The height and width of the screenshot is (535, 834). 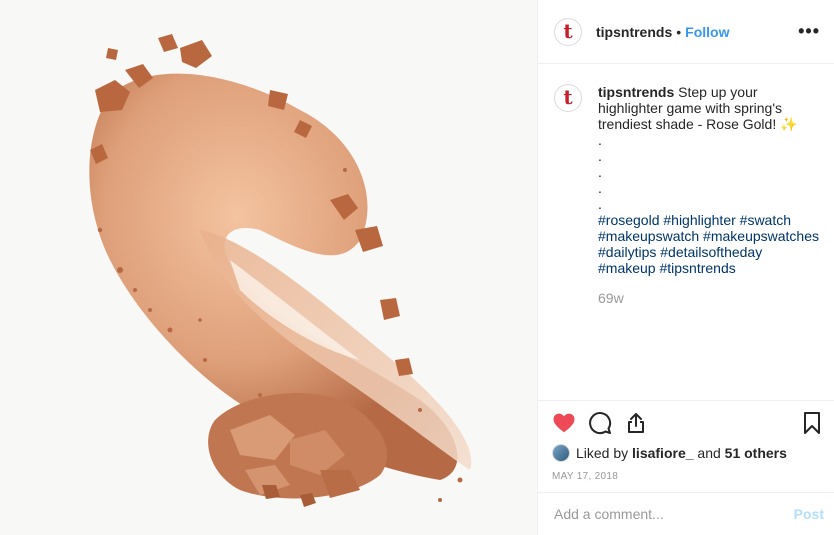 What do you see at coordinates (673, 514) in the screenshot?
I see `comment-input` at bounding box center [673, 514].